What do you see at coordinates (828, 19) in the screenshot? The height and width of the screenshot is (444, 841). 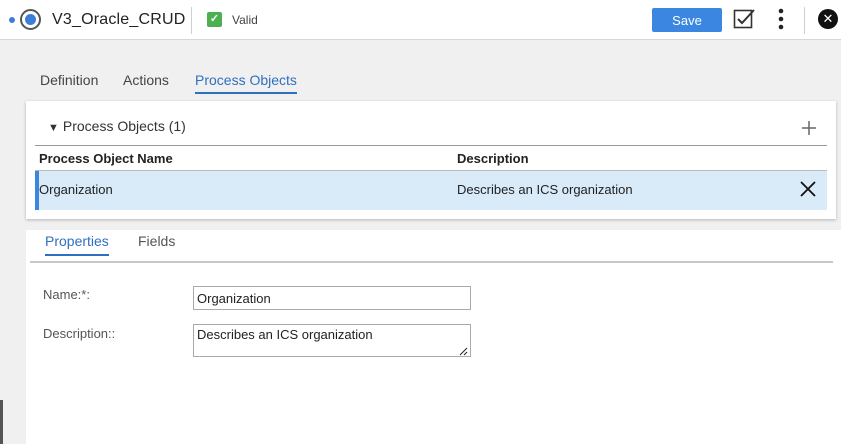 I see `close-icon: ✕` at bounding box center [828, 19].